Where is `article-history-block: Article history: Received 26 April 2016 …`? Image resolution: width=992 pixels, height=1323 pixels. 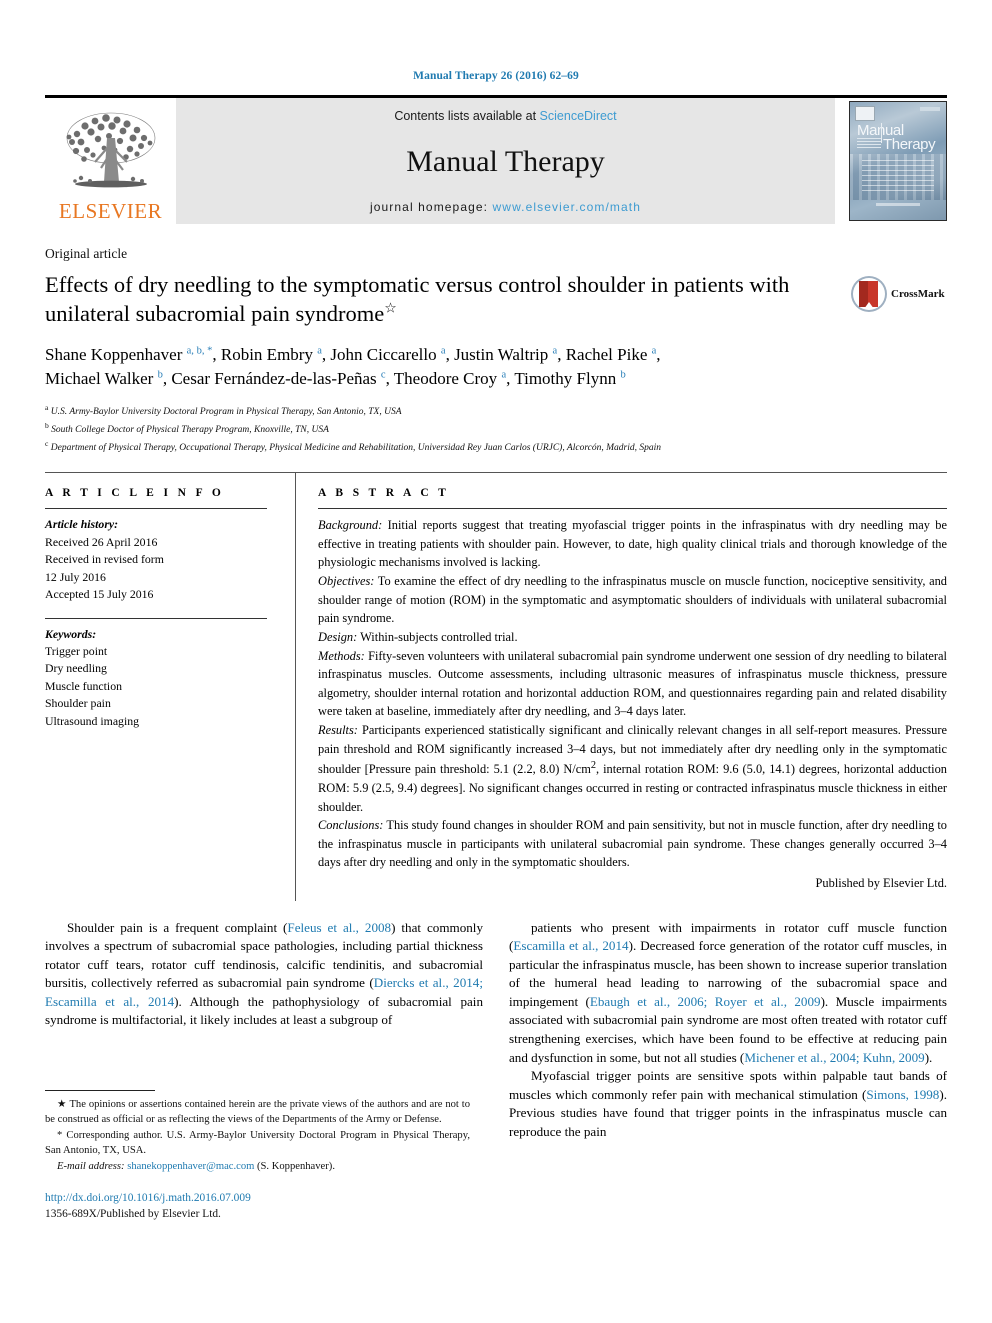
article-history-block: Article history: Received 26 April 2016 … is located at coordinates (156, 559).